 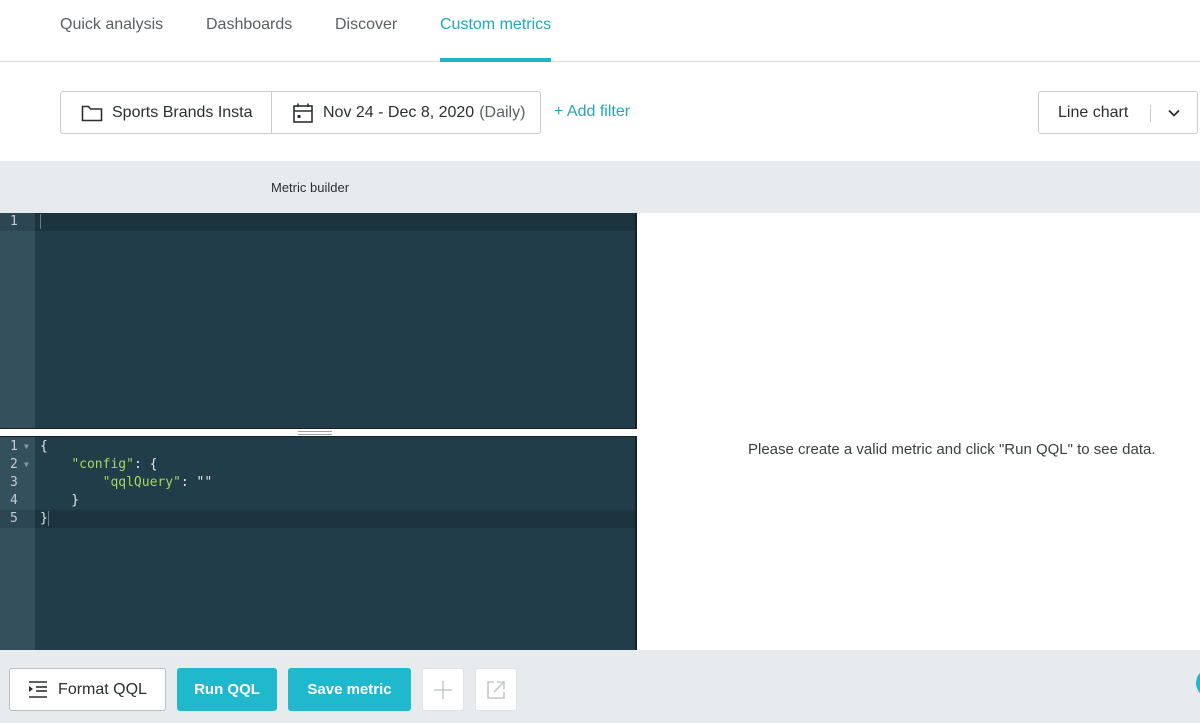 I want to click on tab-dashboards: Dashboards, so click(x=249, y=39).